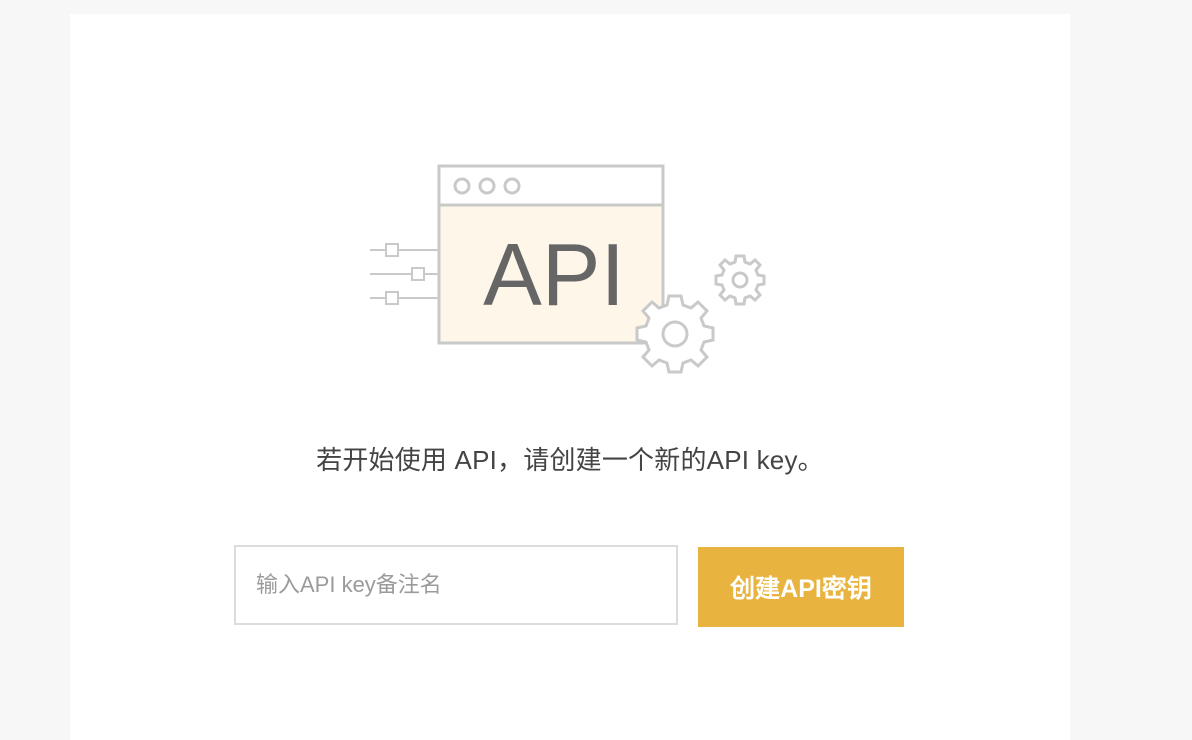 The width and height of the screenshot is (1192, 740). I want to click on small-gear-icon, so click(740, 280).